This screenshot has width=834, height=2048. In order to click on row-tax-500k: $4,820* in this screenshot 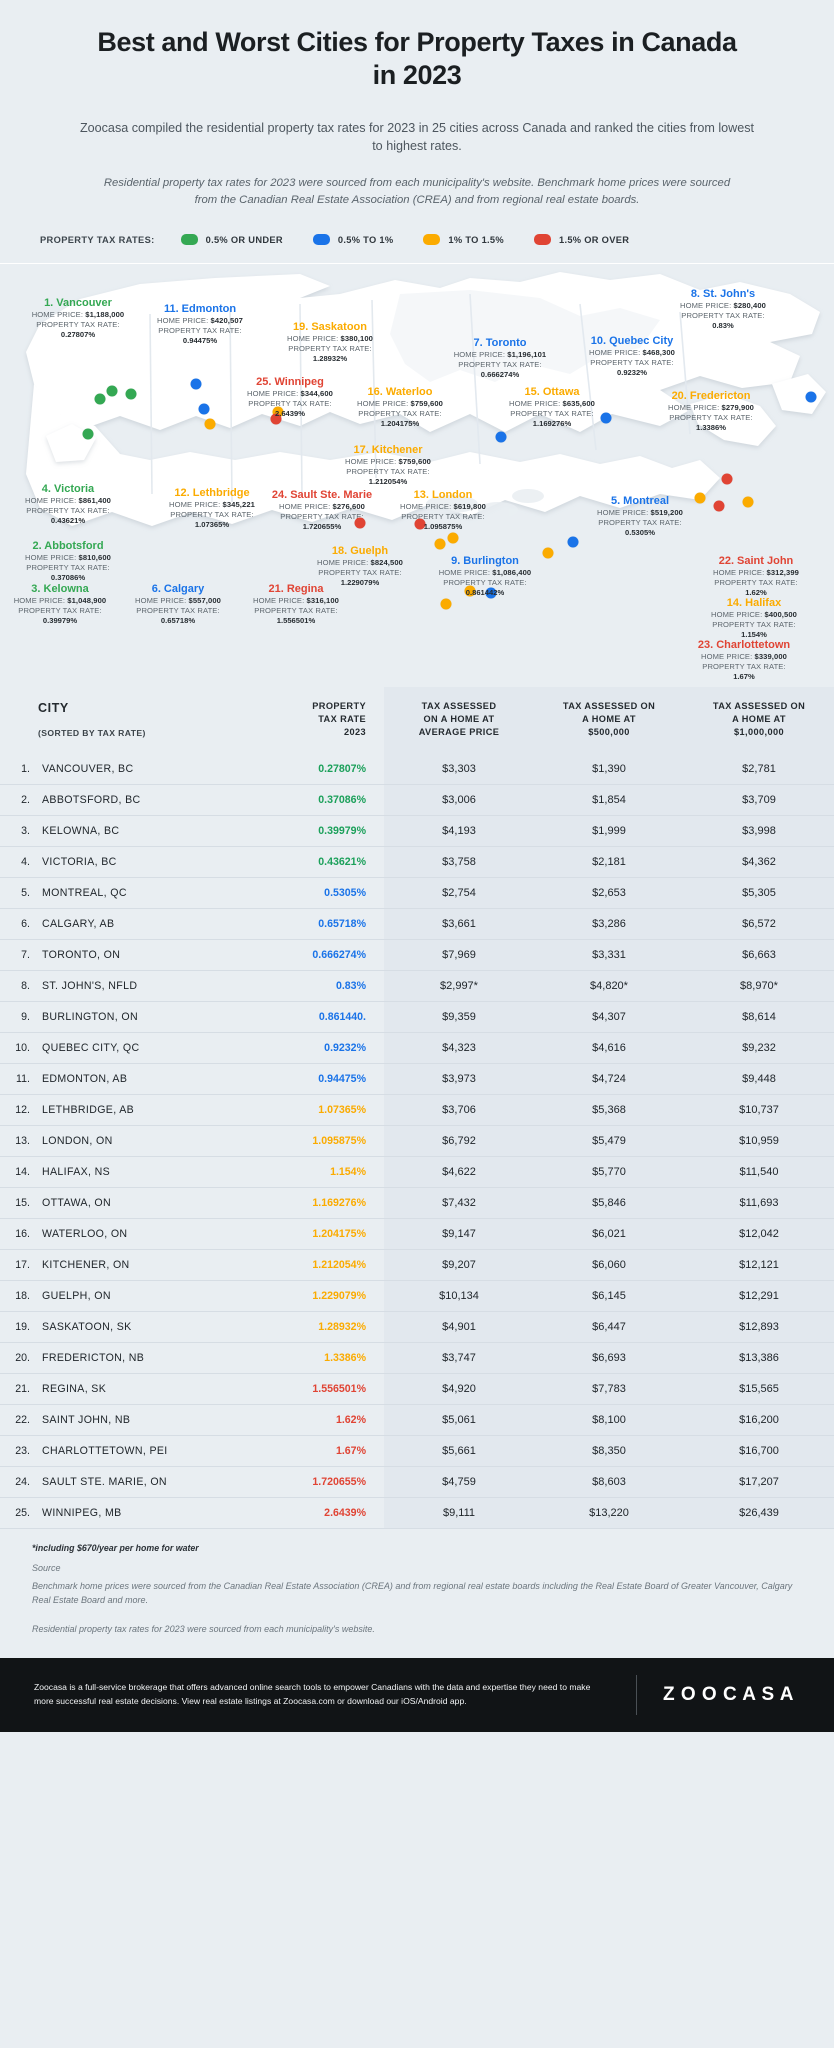, I will do `click(609, 986)`.